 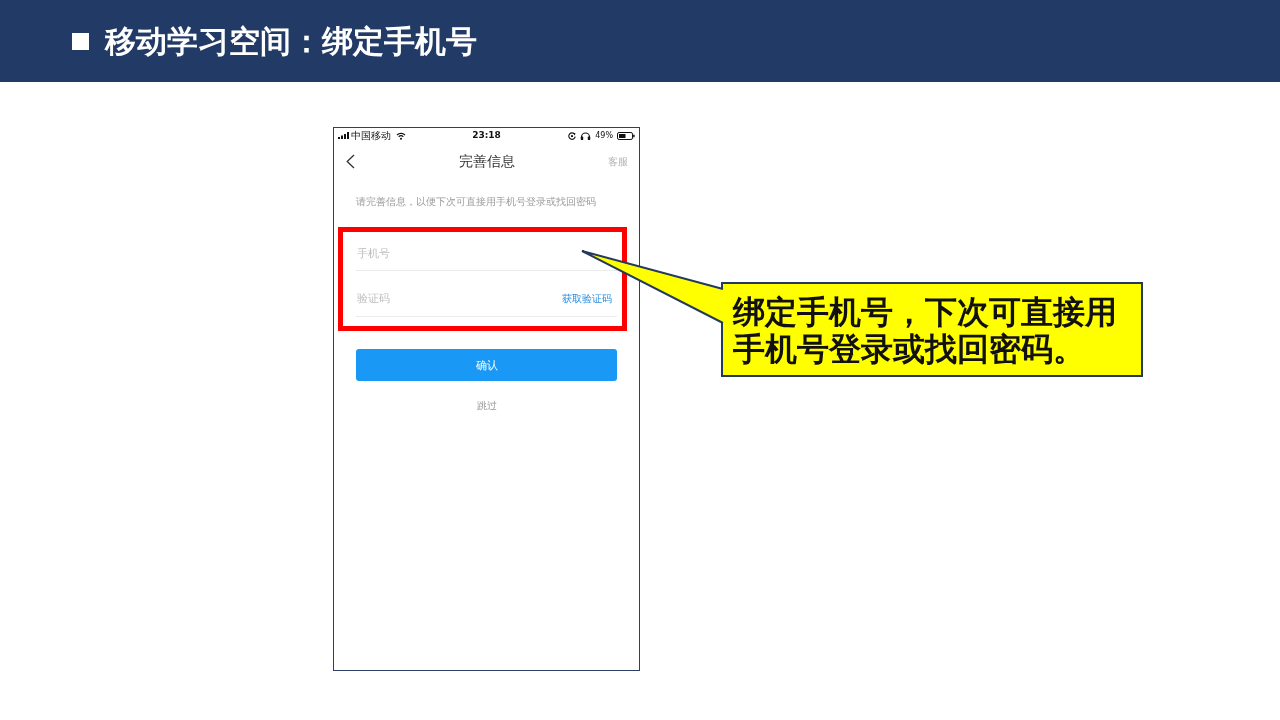 What do you see at coordinates (291, 41) in the screenshot?
I see `slide-title: 移动学习空间：绑定手机号` at bounding box center [291, 41].